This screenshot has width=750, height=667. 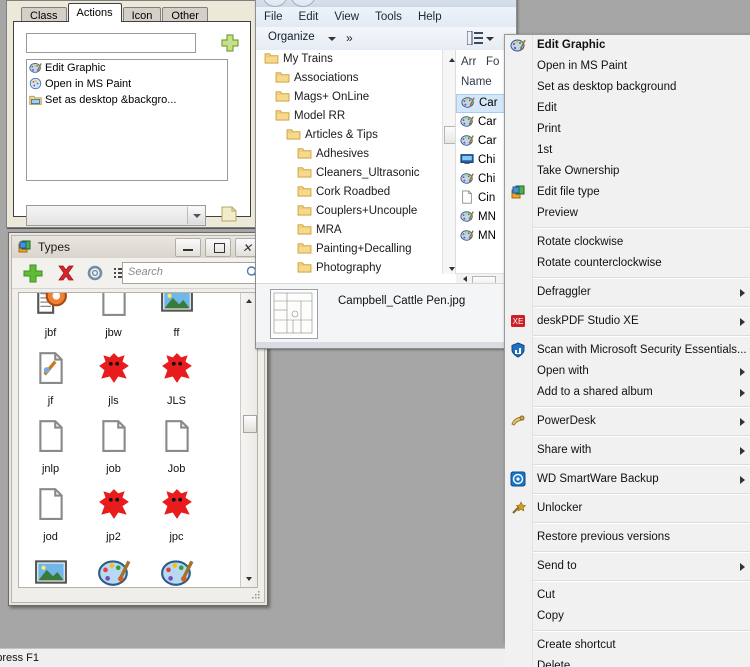 What do you see at coordinates (476, 82) in the screenshot?
I see `column-header-name: Name` at bounding box center [476, 82].